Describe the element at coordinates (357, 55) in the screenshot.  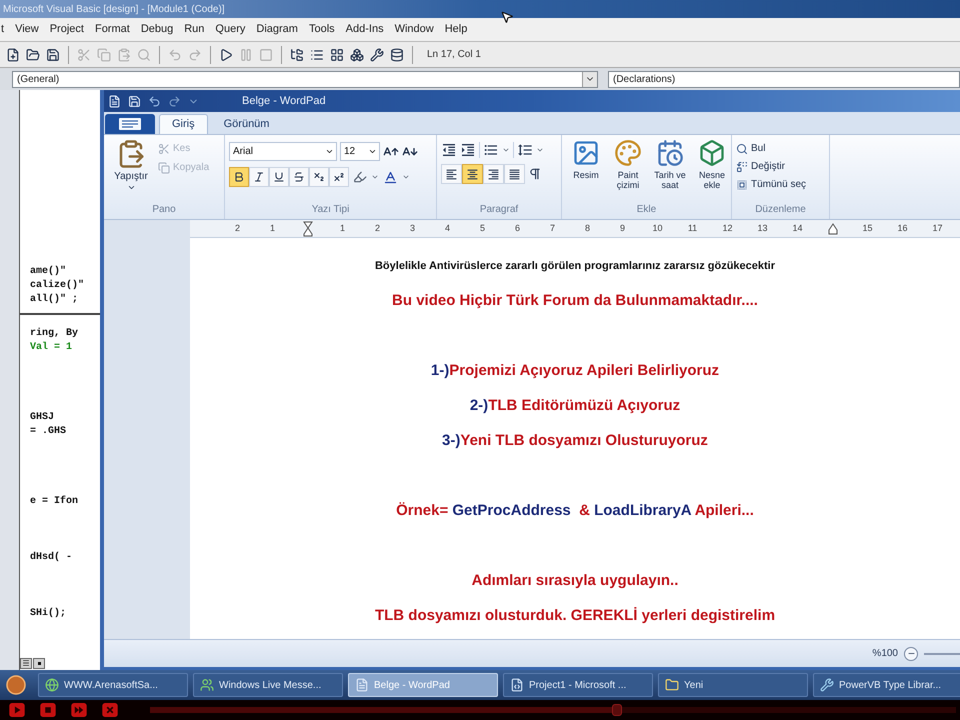
I see `boxes-icon` at that location.